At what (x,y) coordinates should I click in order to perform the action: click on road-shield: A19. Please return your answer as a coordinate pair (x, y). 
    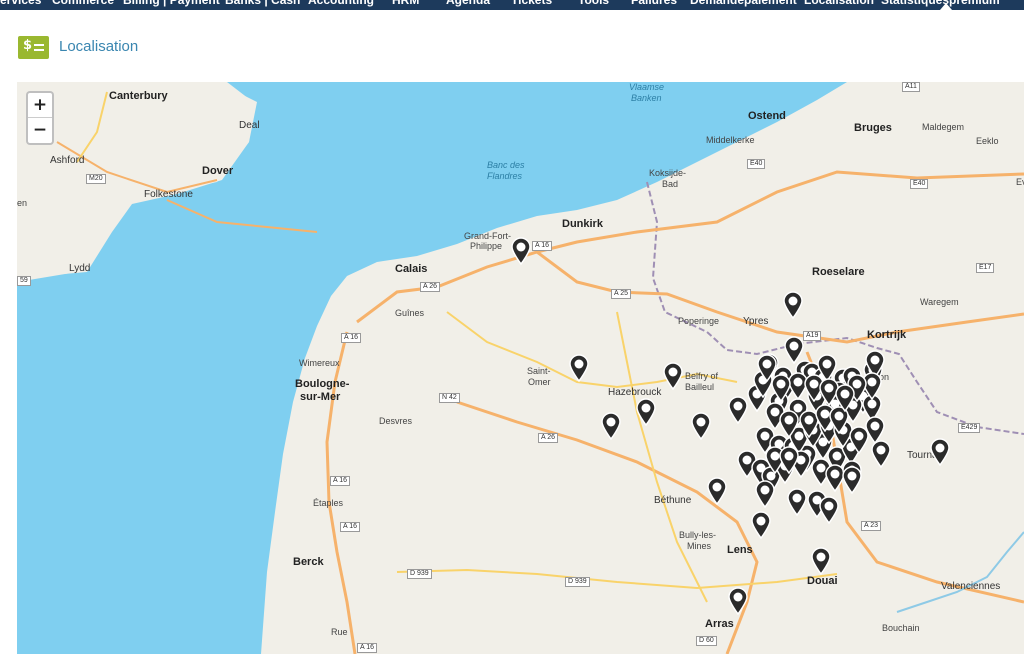
    Looking at the image, I should click on (812, 336).